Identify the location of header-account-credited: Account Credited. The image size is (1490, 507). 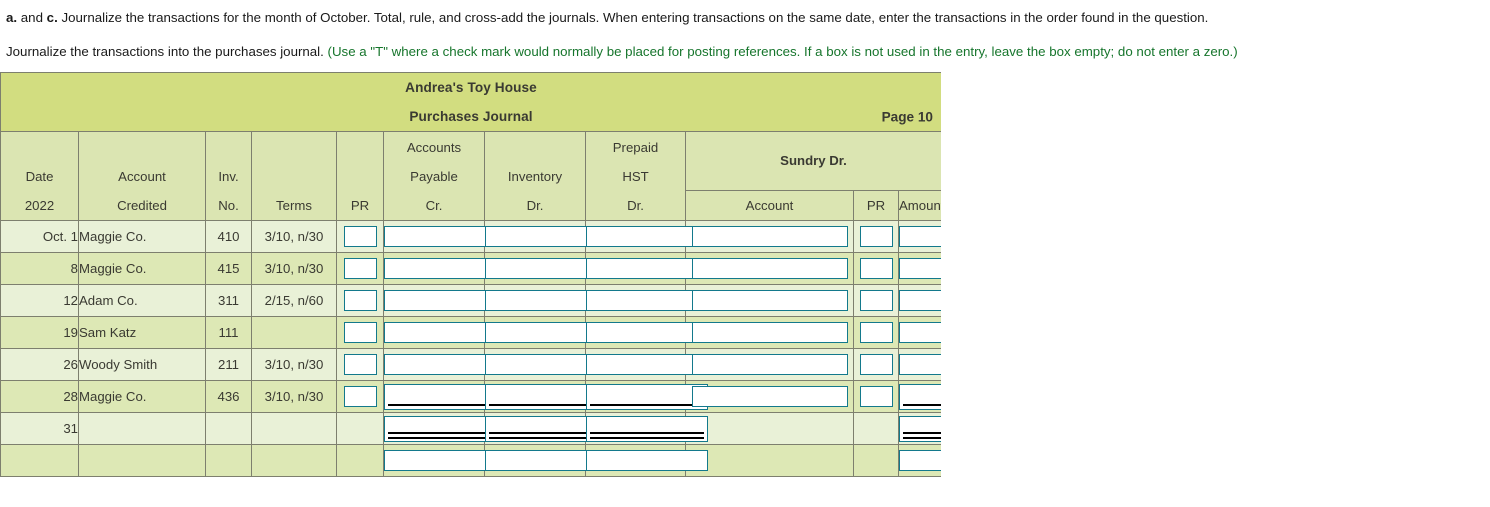
(142, 176).